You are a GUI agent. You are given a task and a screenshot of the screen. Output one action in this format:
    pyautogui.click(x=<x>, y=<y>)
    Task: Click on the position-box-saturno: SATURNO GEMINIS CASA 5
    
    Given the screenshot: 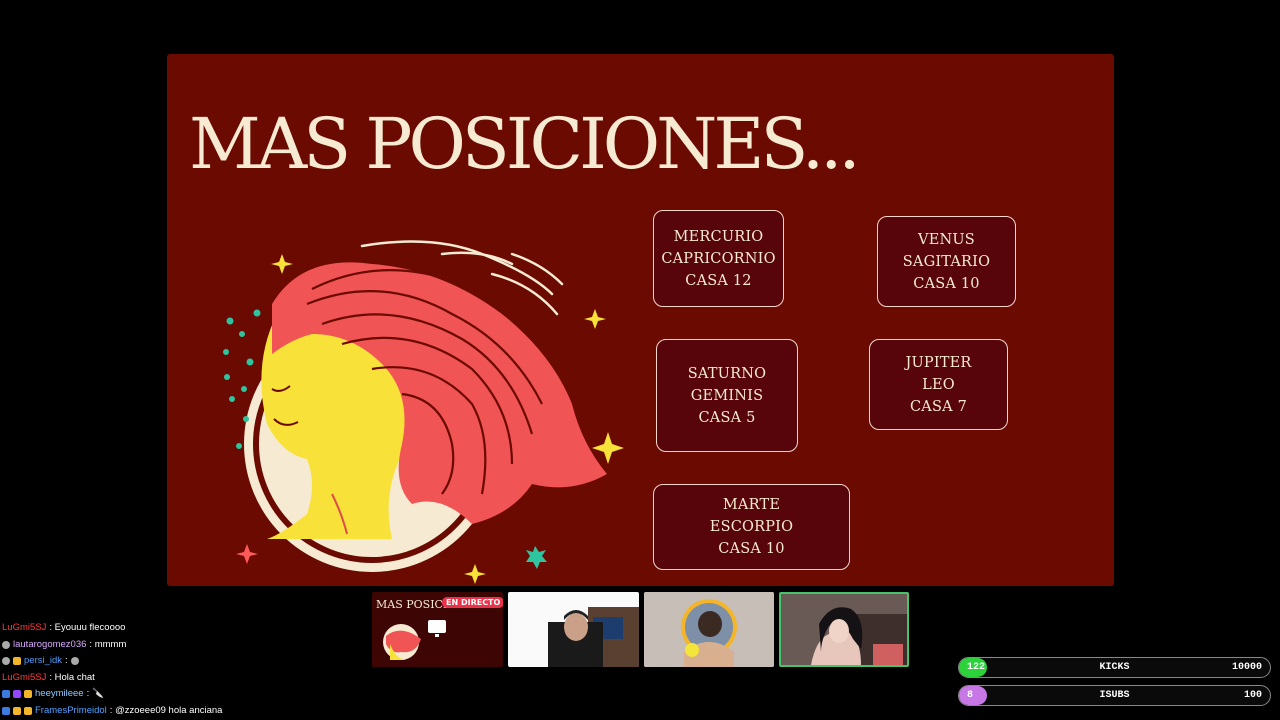 What is the action you would take?
    pyautogui.click(x=727, y=395)
    